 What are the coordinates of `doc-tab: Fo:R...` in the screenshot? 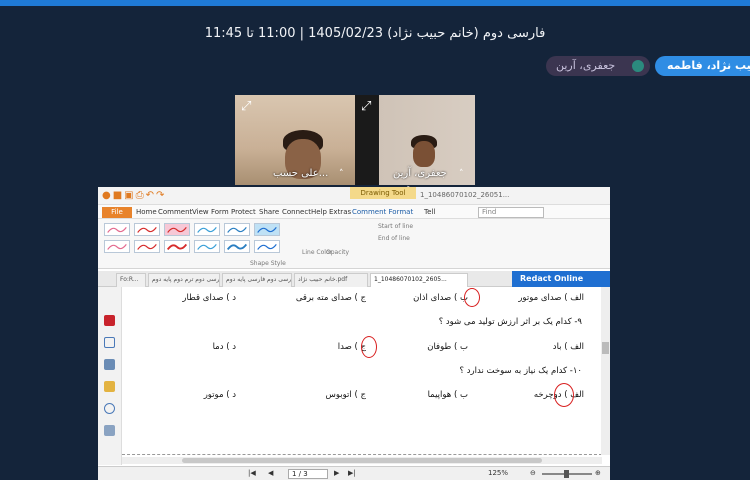 It's located at (131, 280).